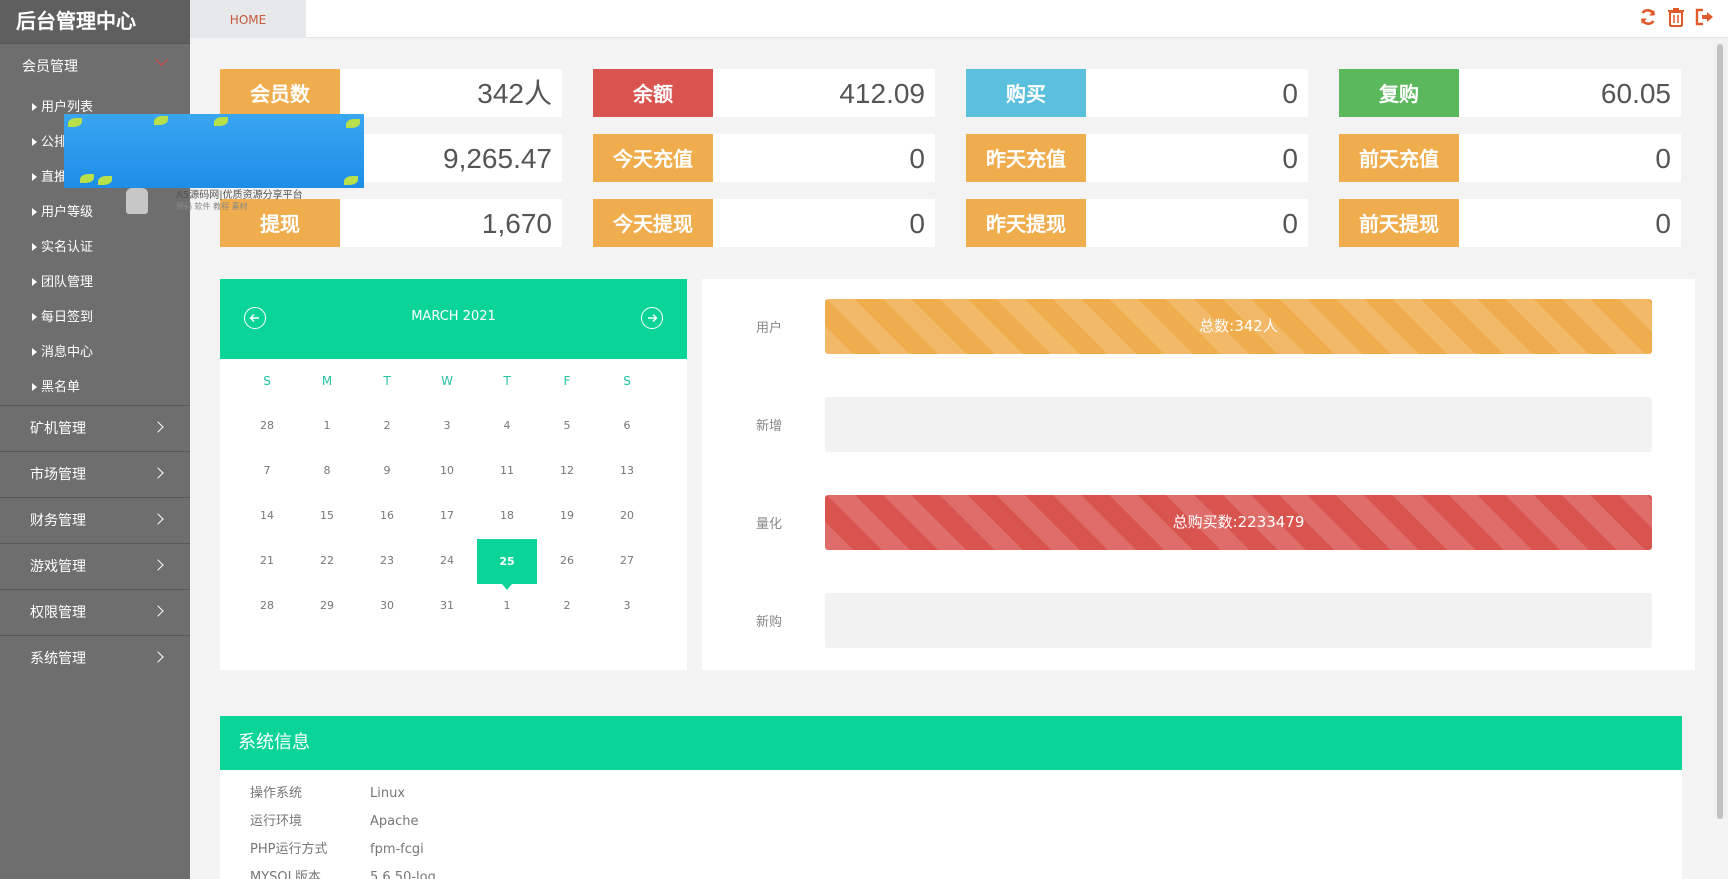  What do you see at coordinates (95, 387) in the screenshot?
I see `sidebar-item-blacklist: 黑名单` at bounding box center [95, 387].